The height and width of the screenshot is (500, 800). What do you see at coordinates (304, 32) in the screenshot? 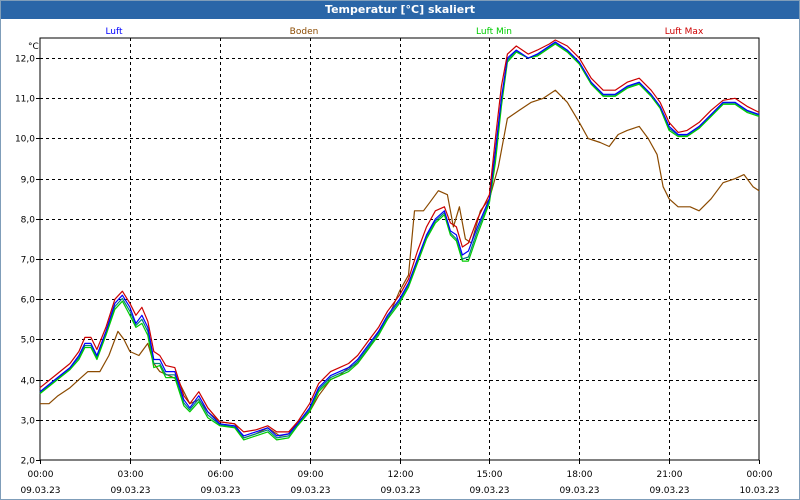
I see `legend-entry-boden: Boden` at bounding box center [304, 32].